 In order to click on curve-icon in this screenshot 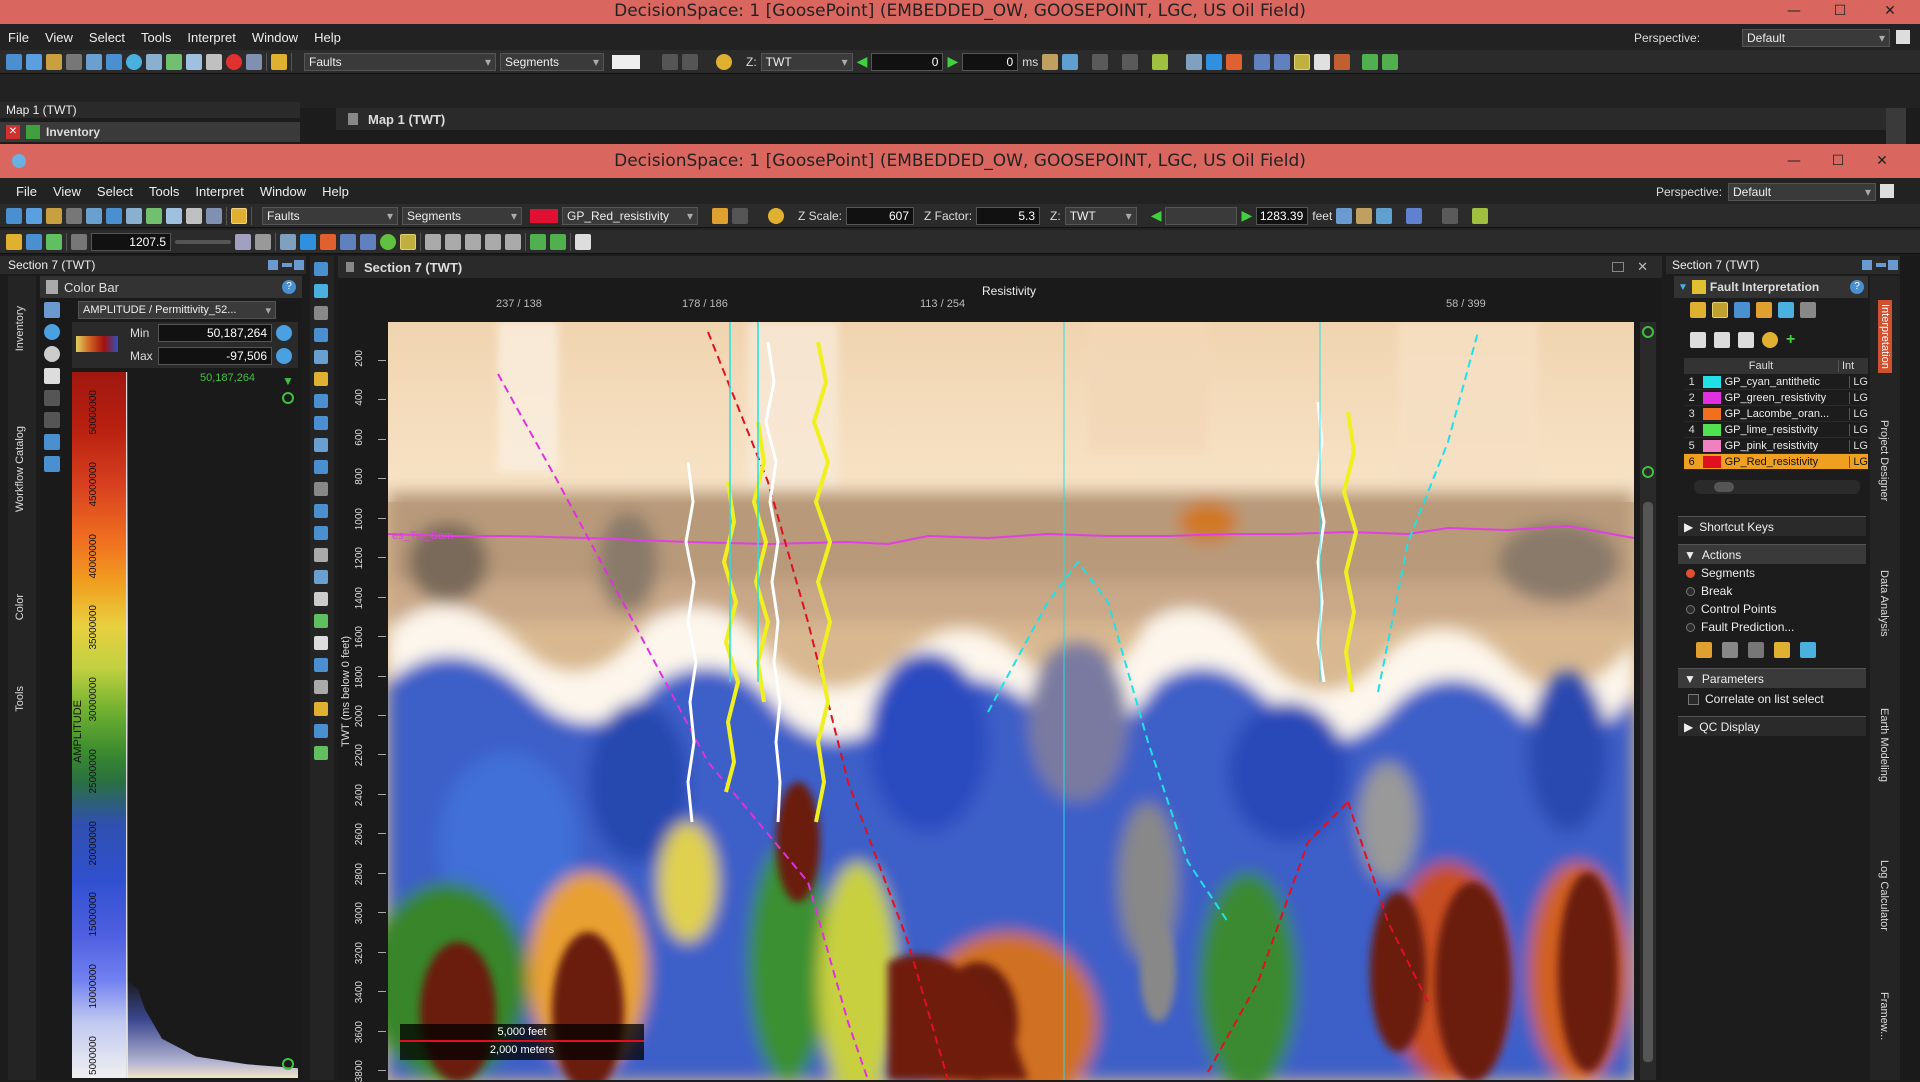, I will do `click(54, 241)`.